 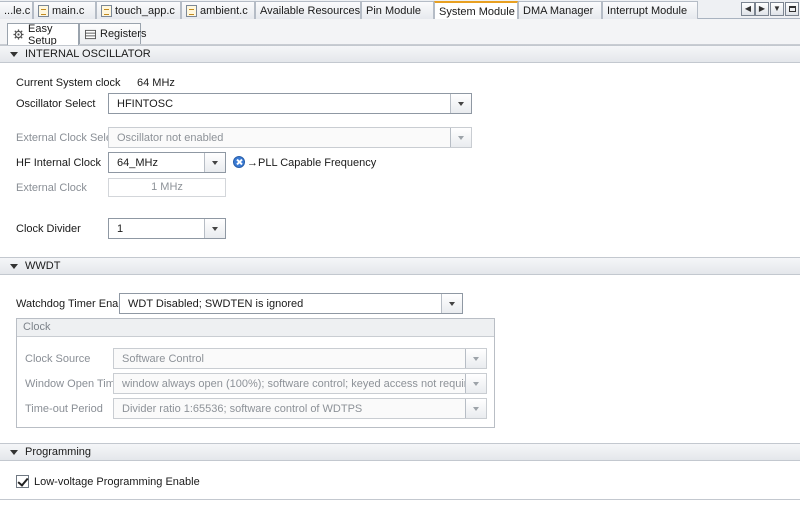 I want to click on external-clock-field: 1 MHz, so click(x=167, y=187).